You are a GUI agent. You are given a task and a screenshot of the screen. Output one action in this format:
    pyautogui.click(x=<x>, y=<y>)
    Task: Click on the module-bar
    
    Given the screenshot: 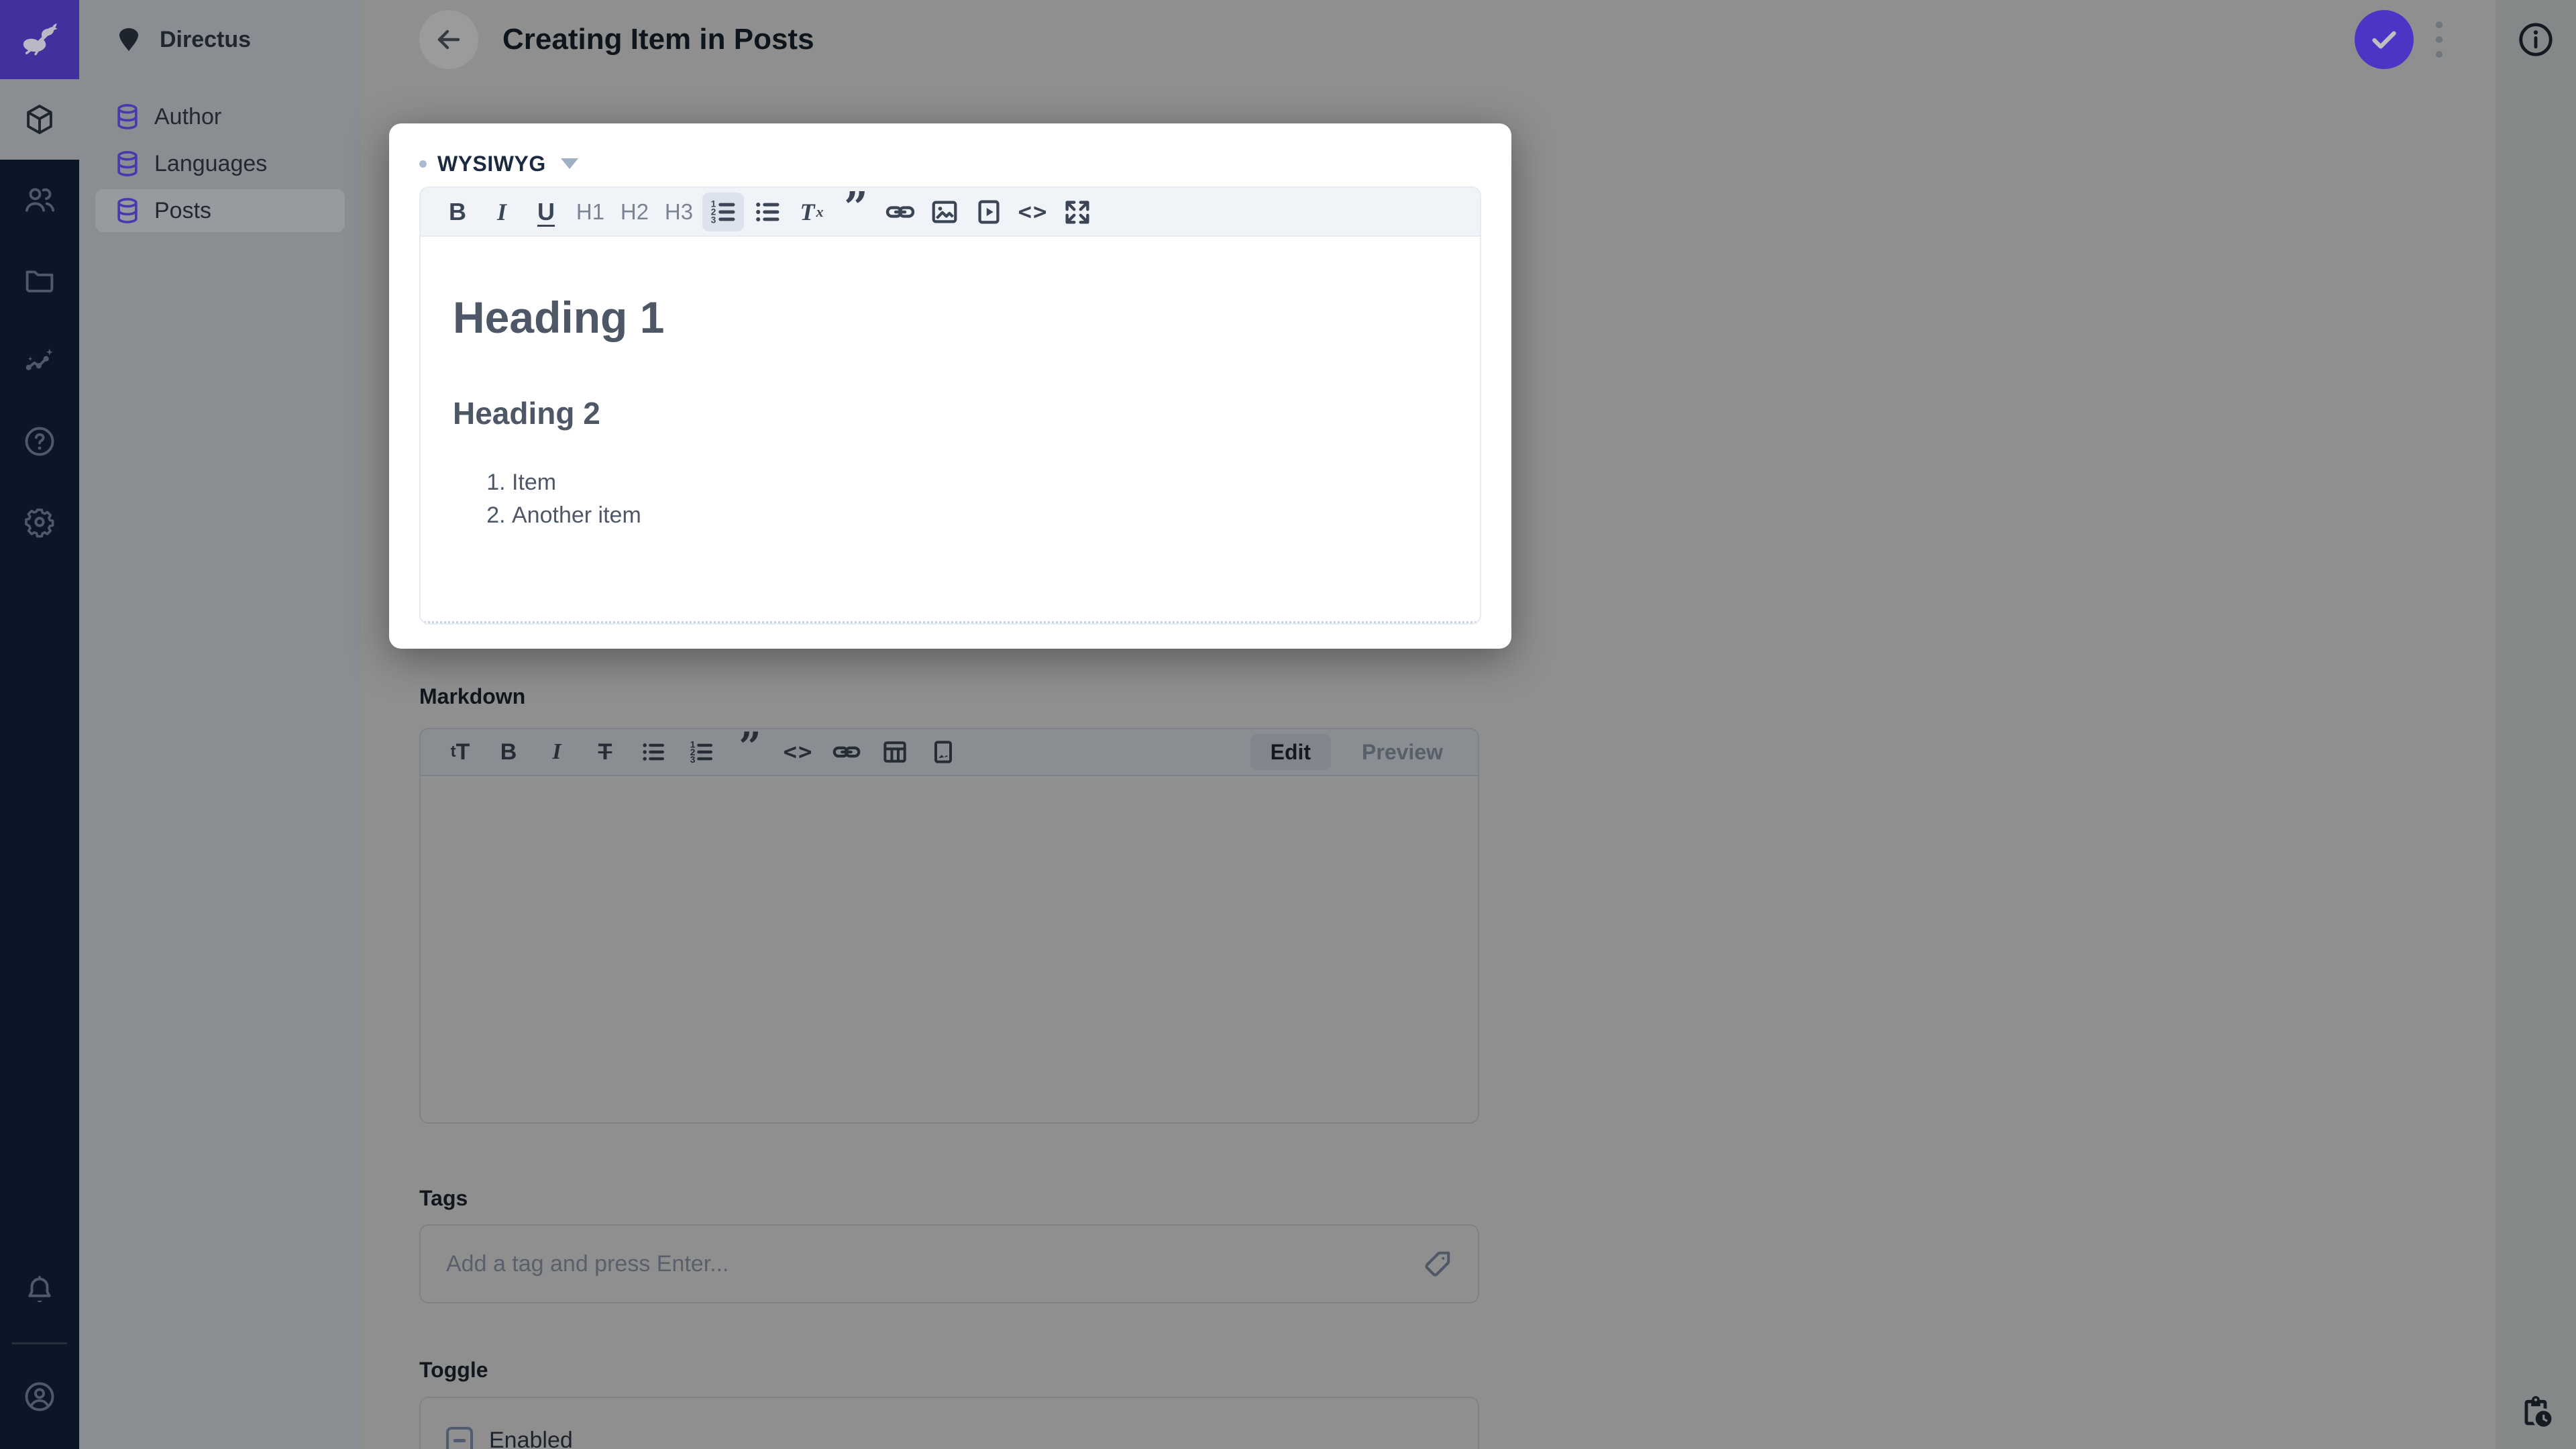 What is the action you would take?
    pyautogui.click(x=39, y=724)
    